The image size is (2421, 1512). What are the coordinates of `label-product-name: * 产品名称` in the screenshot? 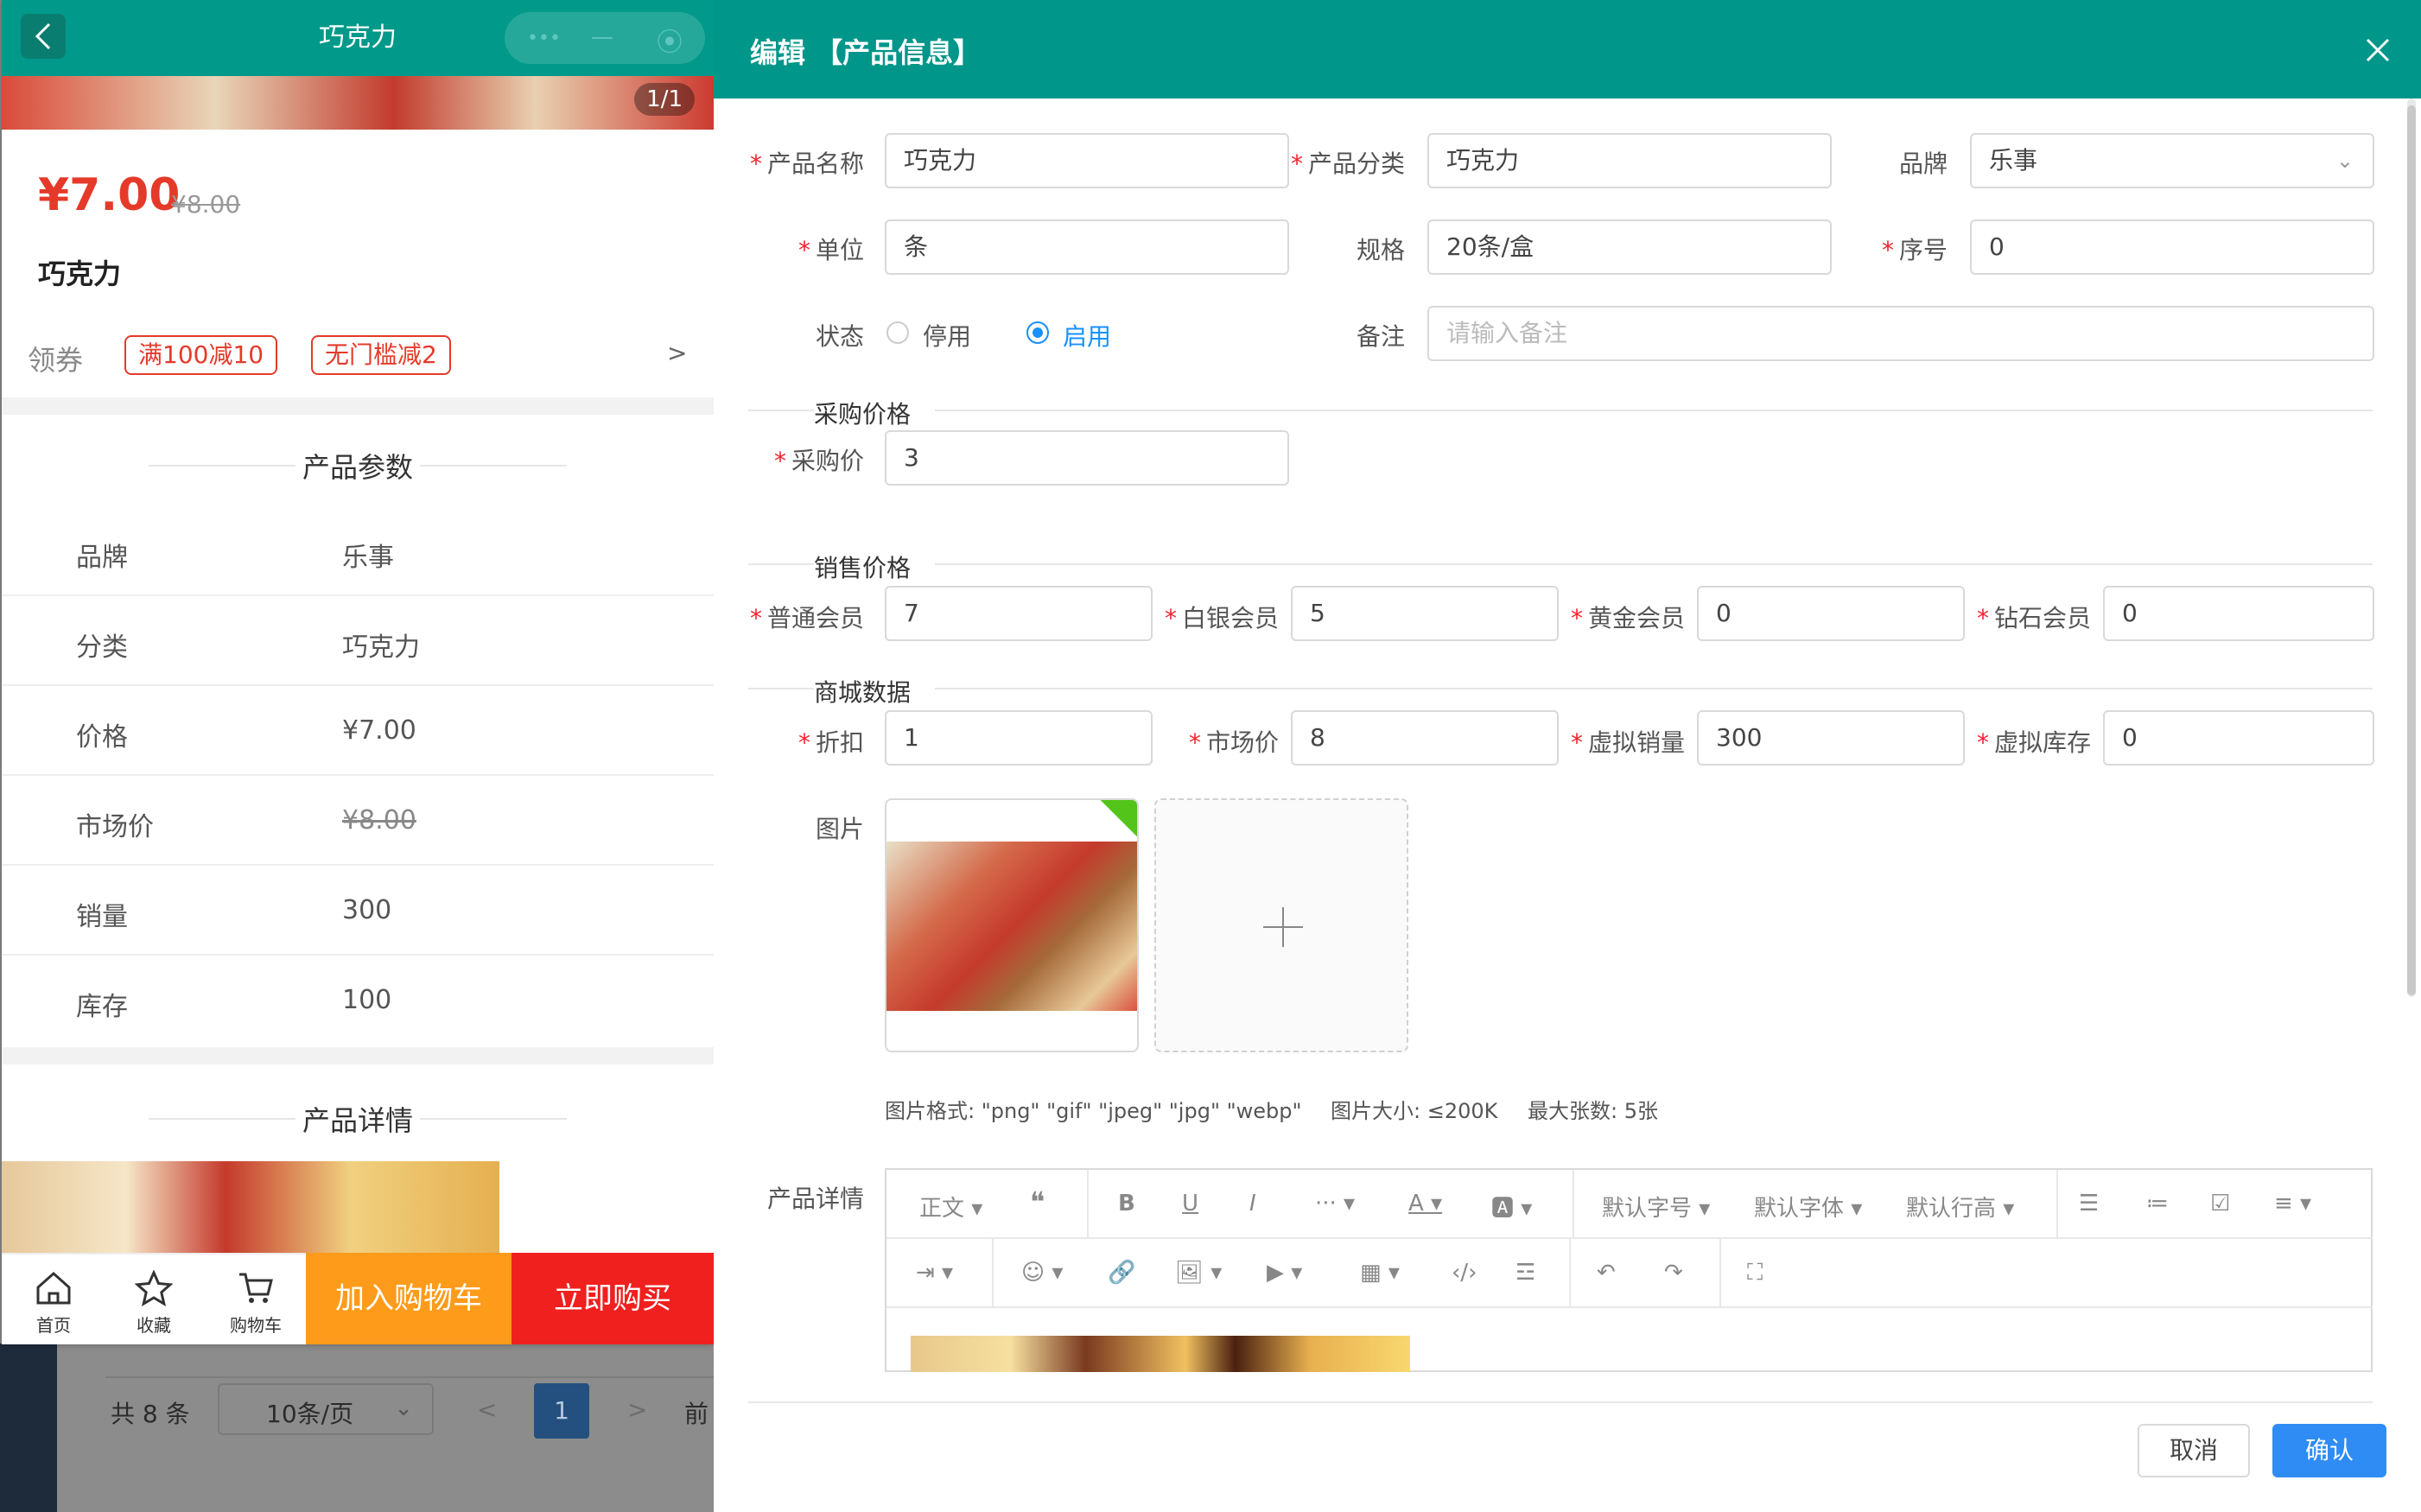 It's located at (806, 163).